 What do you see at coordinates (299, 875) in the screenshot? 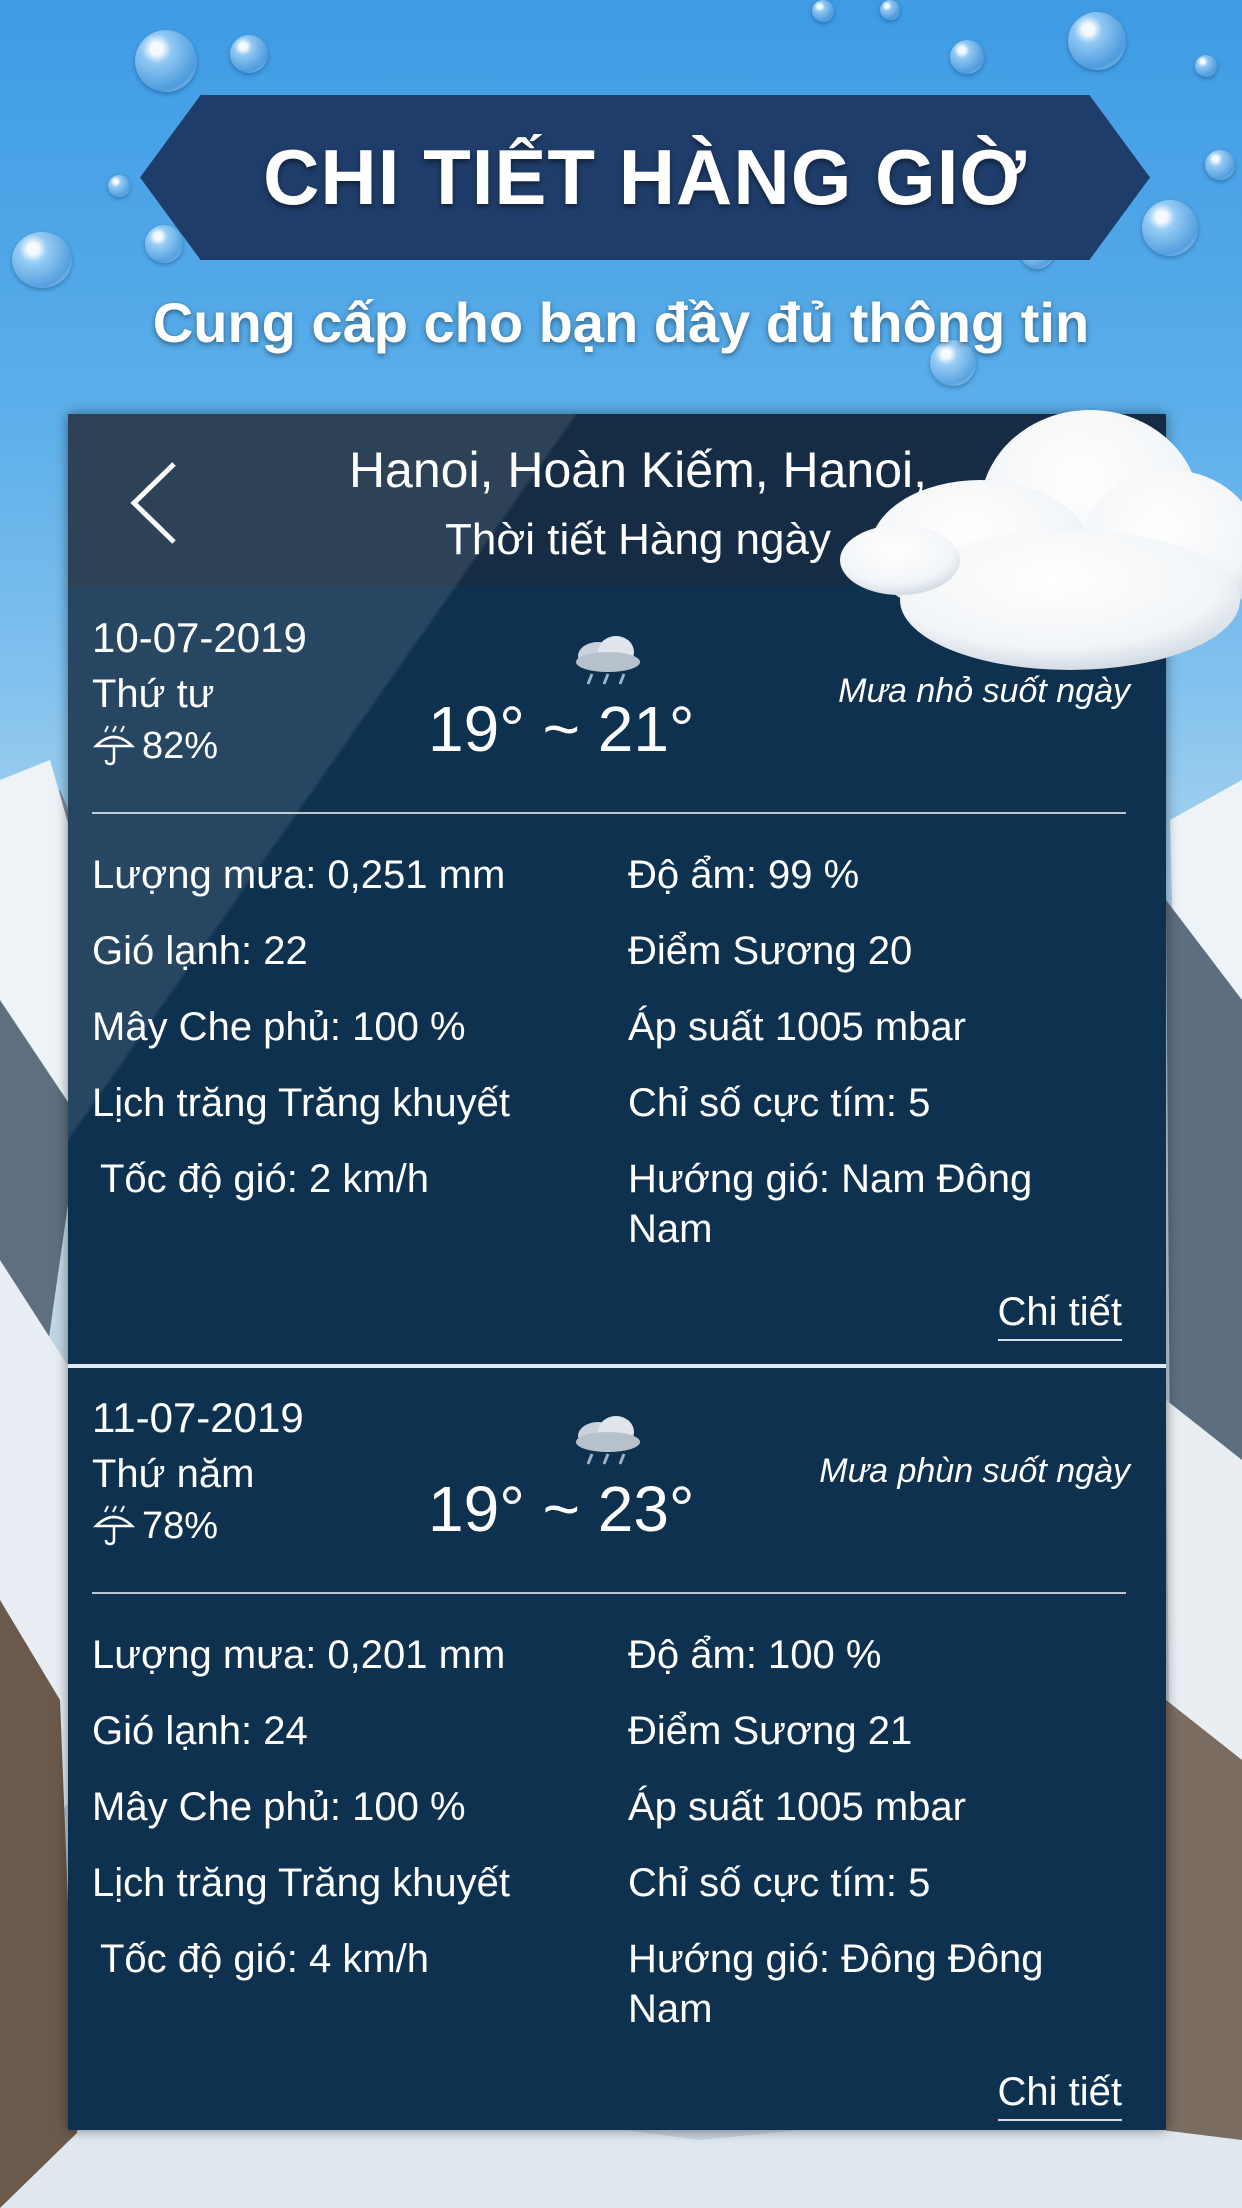
I see `rainfall: Lượng mưa: 0,251 mm` at bounding box center [299, 875].